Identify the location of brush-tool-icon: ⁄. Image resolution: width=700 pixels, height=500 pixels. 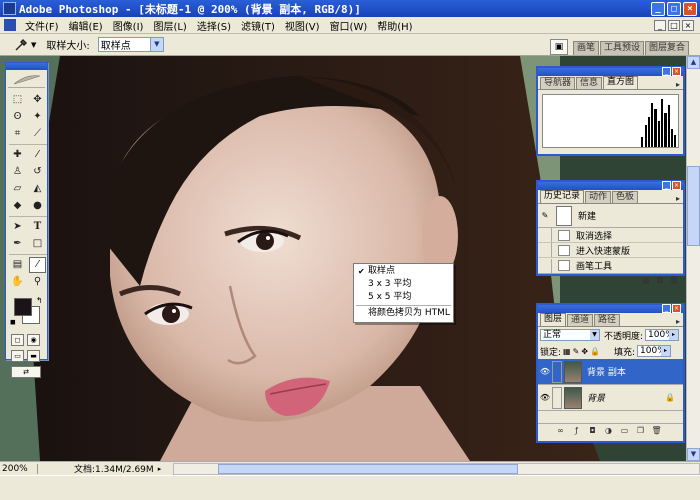
(37, 155).